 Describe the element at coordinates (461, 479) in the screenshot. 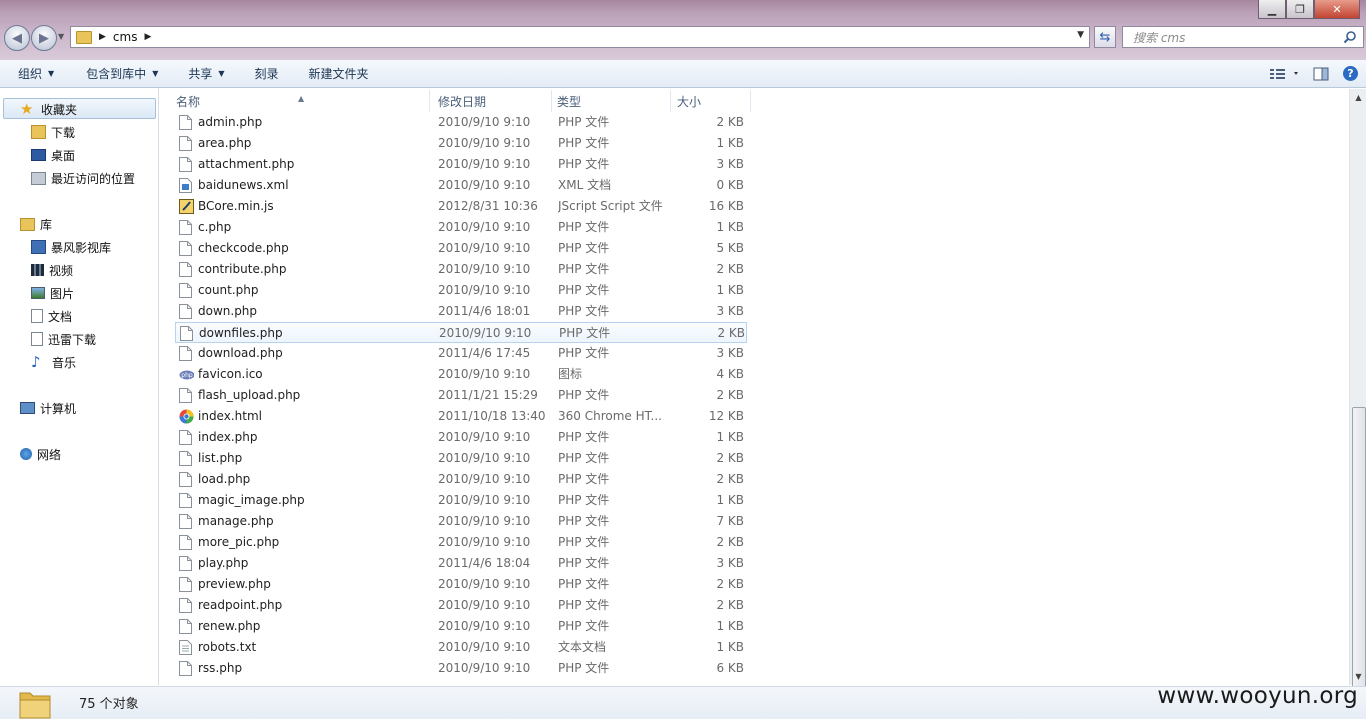

I see `file-row: load.php 2010/9/10 9:10 PHP 文件 2 KB` at that location.